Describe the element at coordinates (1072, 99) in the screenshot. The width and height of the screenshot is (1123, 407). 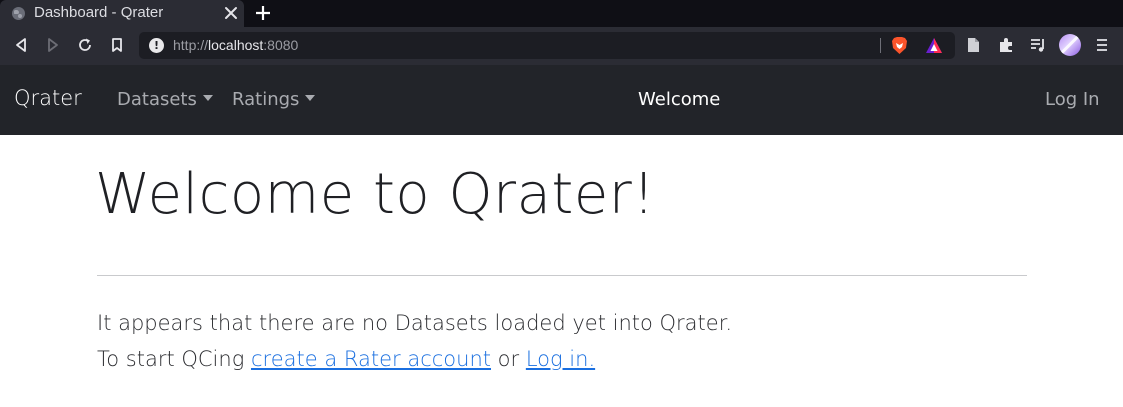
I see `nav-login-link: Log In` at that location.